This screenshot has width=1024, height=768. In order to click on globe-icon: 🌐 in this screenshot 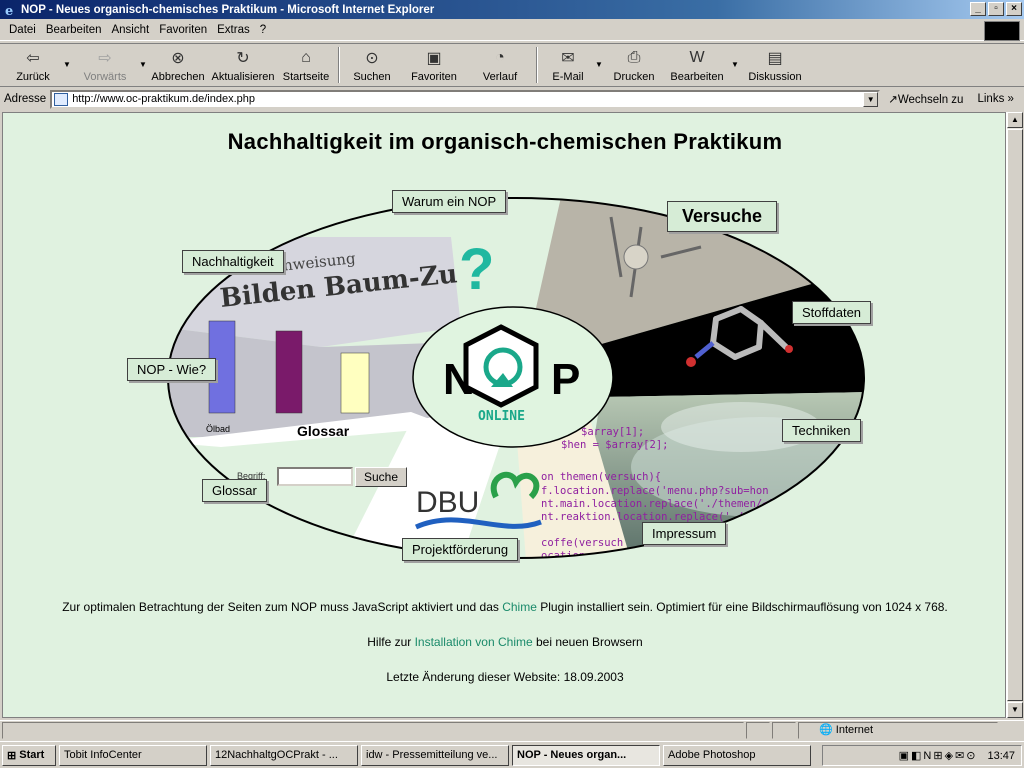, I will do `click(827, 730)`.